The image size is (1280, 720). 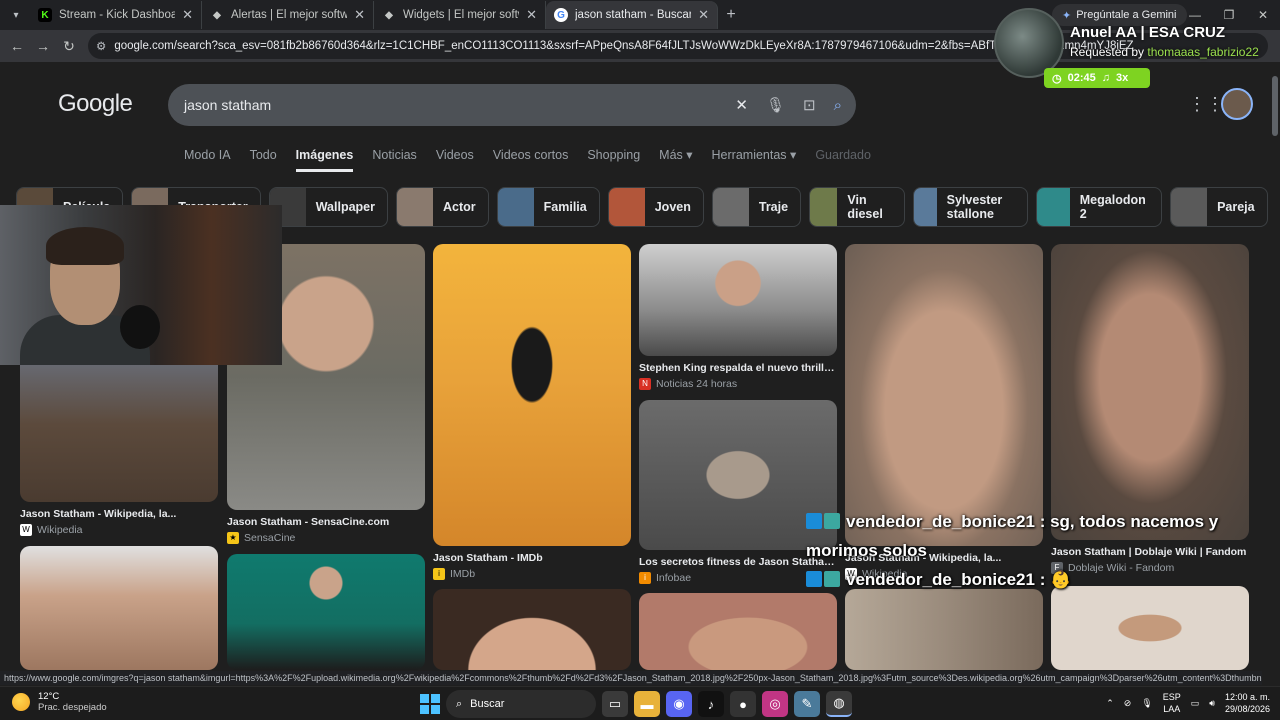 What do you see at coordinates (521, 704) in the screenshot?
I see `taskbar-search: ⌕ Buscar` at bounding box center [521, 704].